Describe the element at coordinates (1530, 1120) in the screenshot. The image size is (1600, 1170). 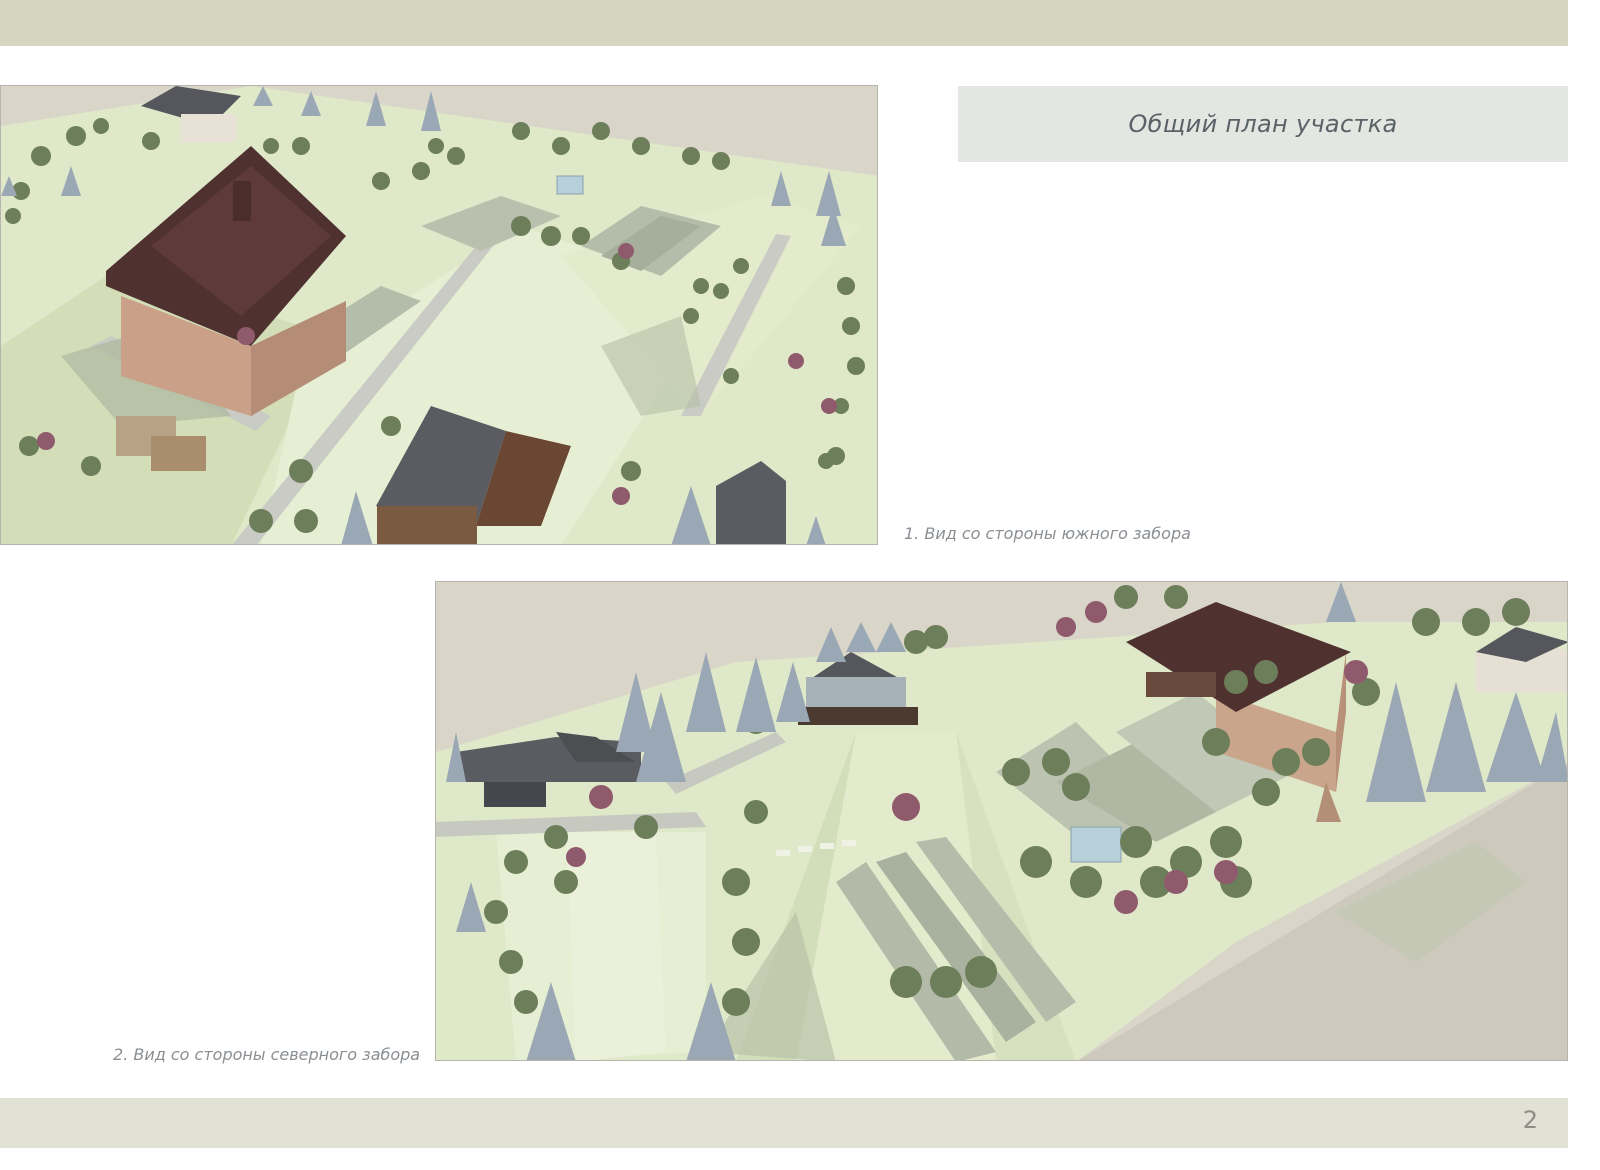
I see `page-number: 2` at that location.